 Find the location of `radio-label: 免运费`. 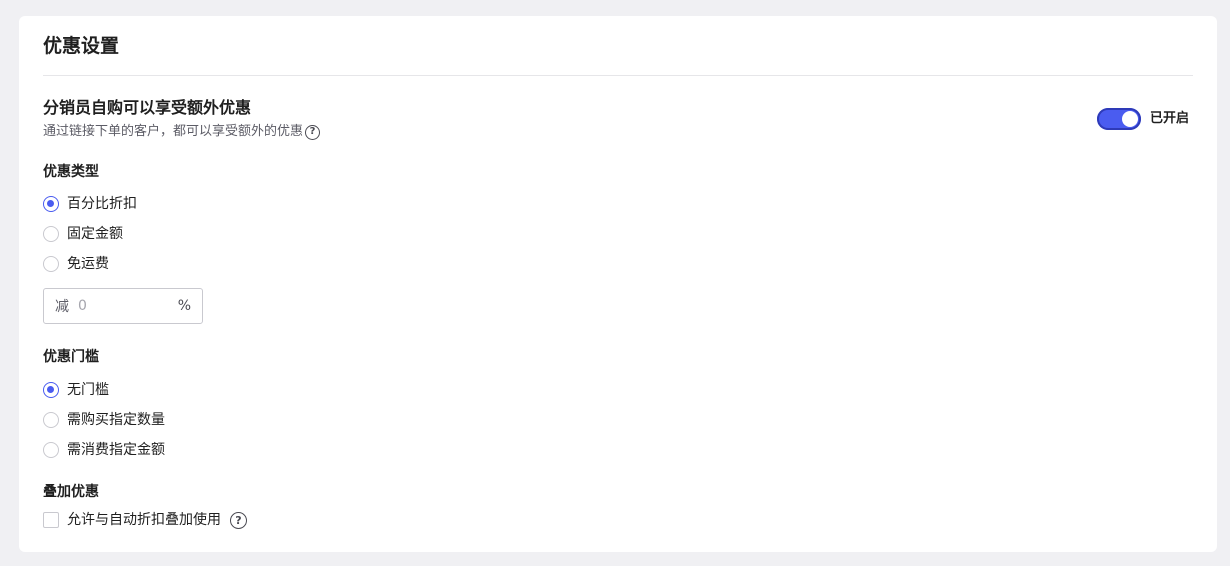

radio-label: 免运费 is located at coordinates (88, 264).